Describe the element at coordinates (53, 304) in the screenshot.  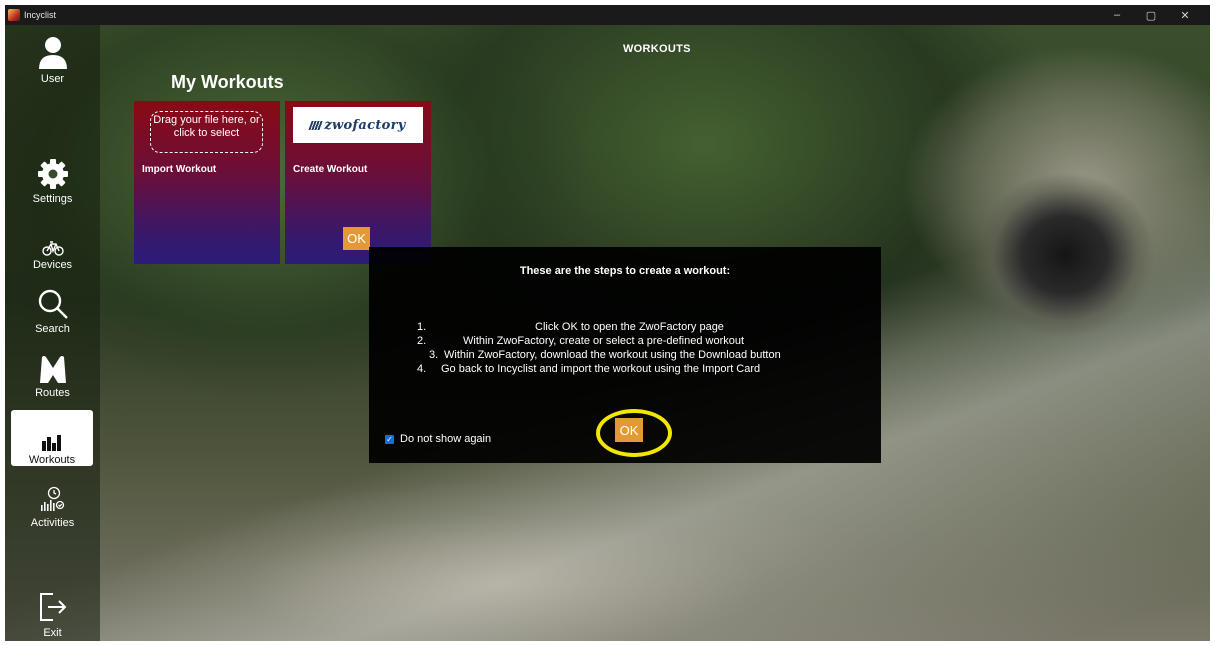
I see `search-icon` at that location.